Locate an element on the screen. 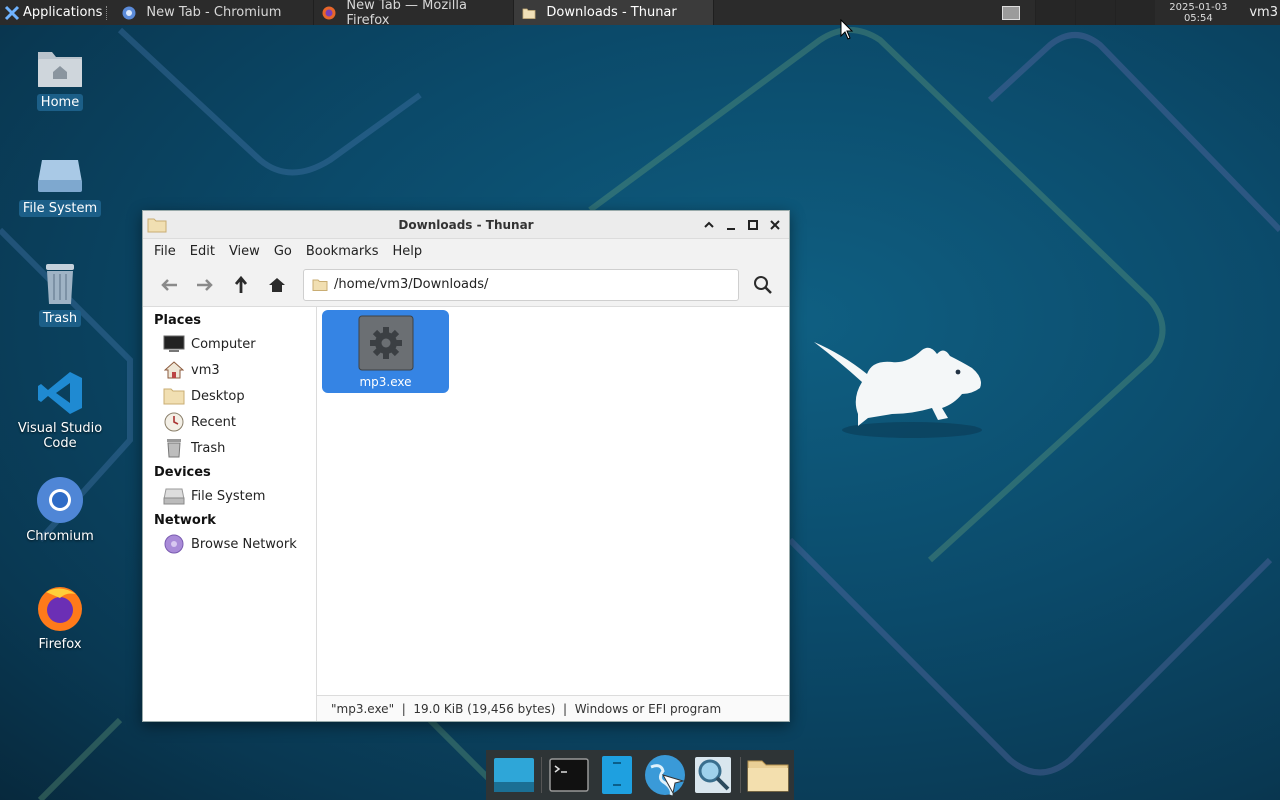 The image size is (1280, 800). magnifier-icon is located at coordinates (713, 775).